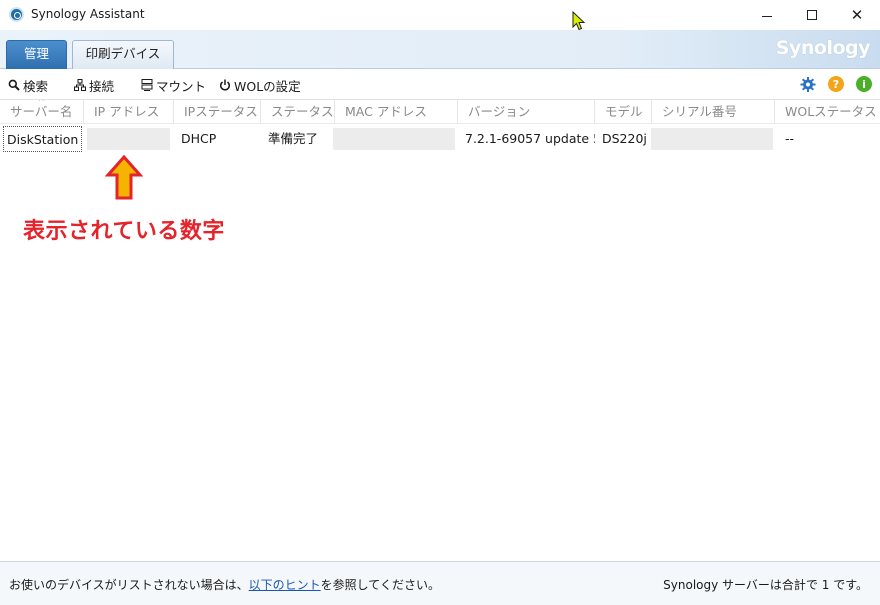 The image size is (880, 605). What do you see at coordinates (225, 85) in the screenshot?
I see `power-icon` at bounding box center [225, 85].